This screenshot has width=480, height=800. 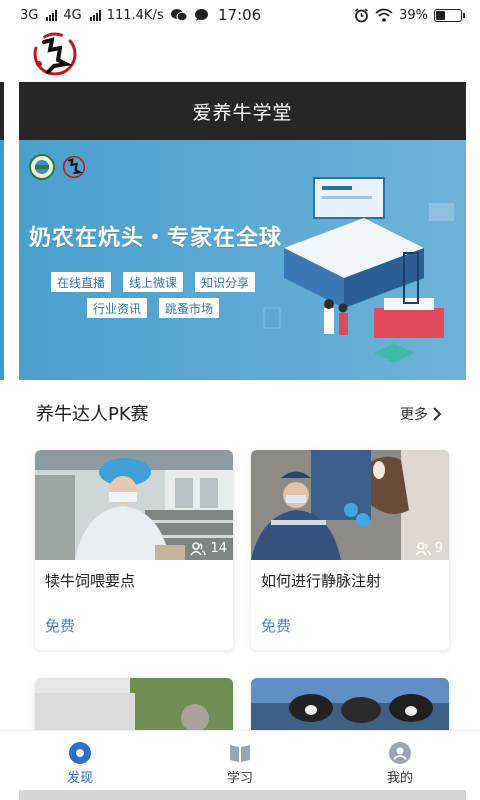 I want to click on clock: 17:06, so click(x=240, y=15).